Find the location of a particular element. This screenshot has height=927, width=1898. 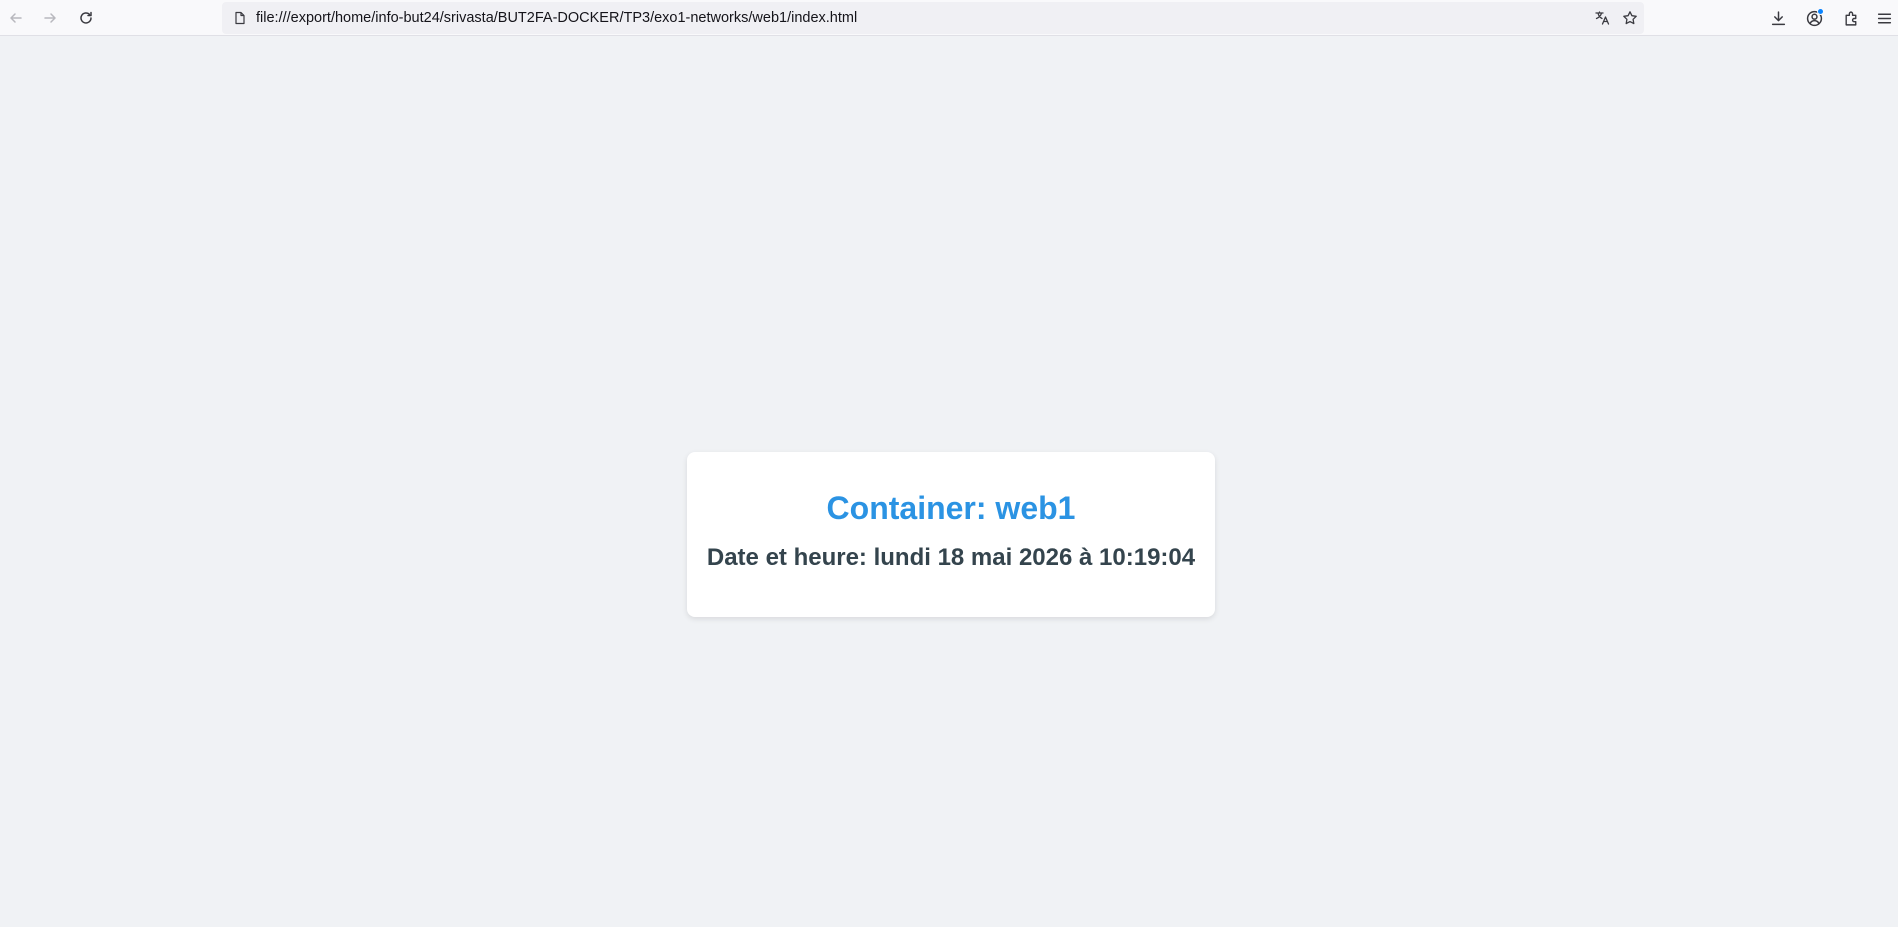

bookmark-button is located at coordinates (1630, 18).